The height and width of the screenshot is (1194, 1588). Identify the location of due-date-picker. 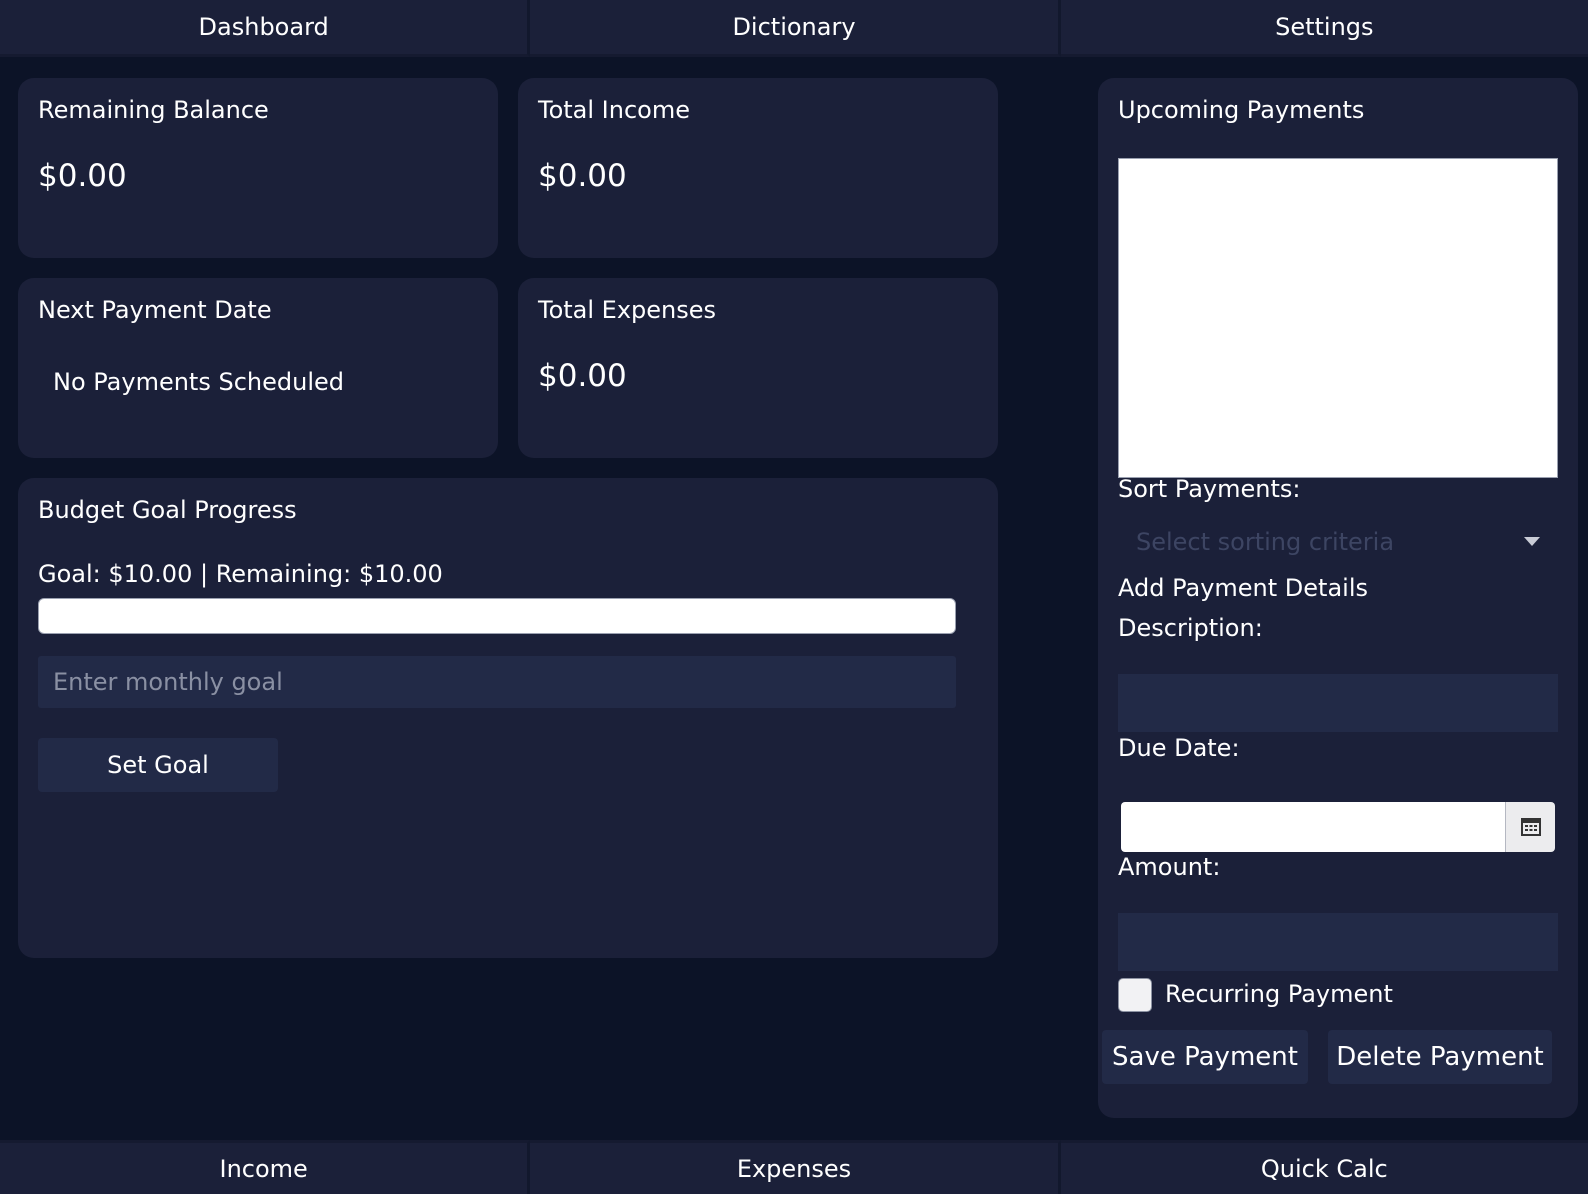
(1338, 827).